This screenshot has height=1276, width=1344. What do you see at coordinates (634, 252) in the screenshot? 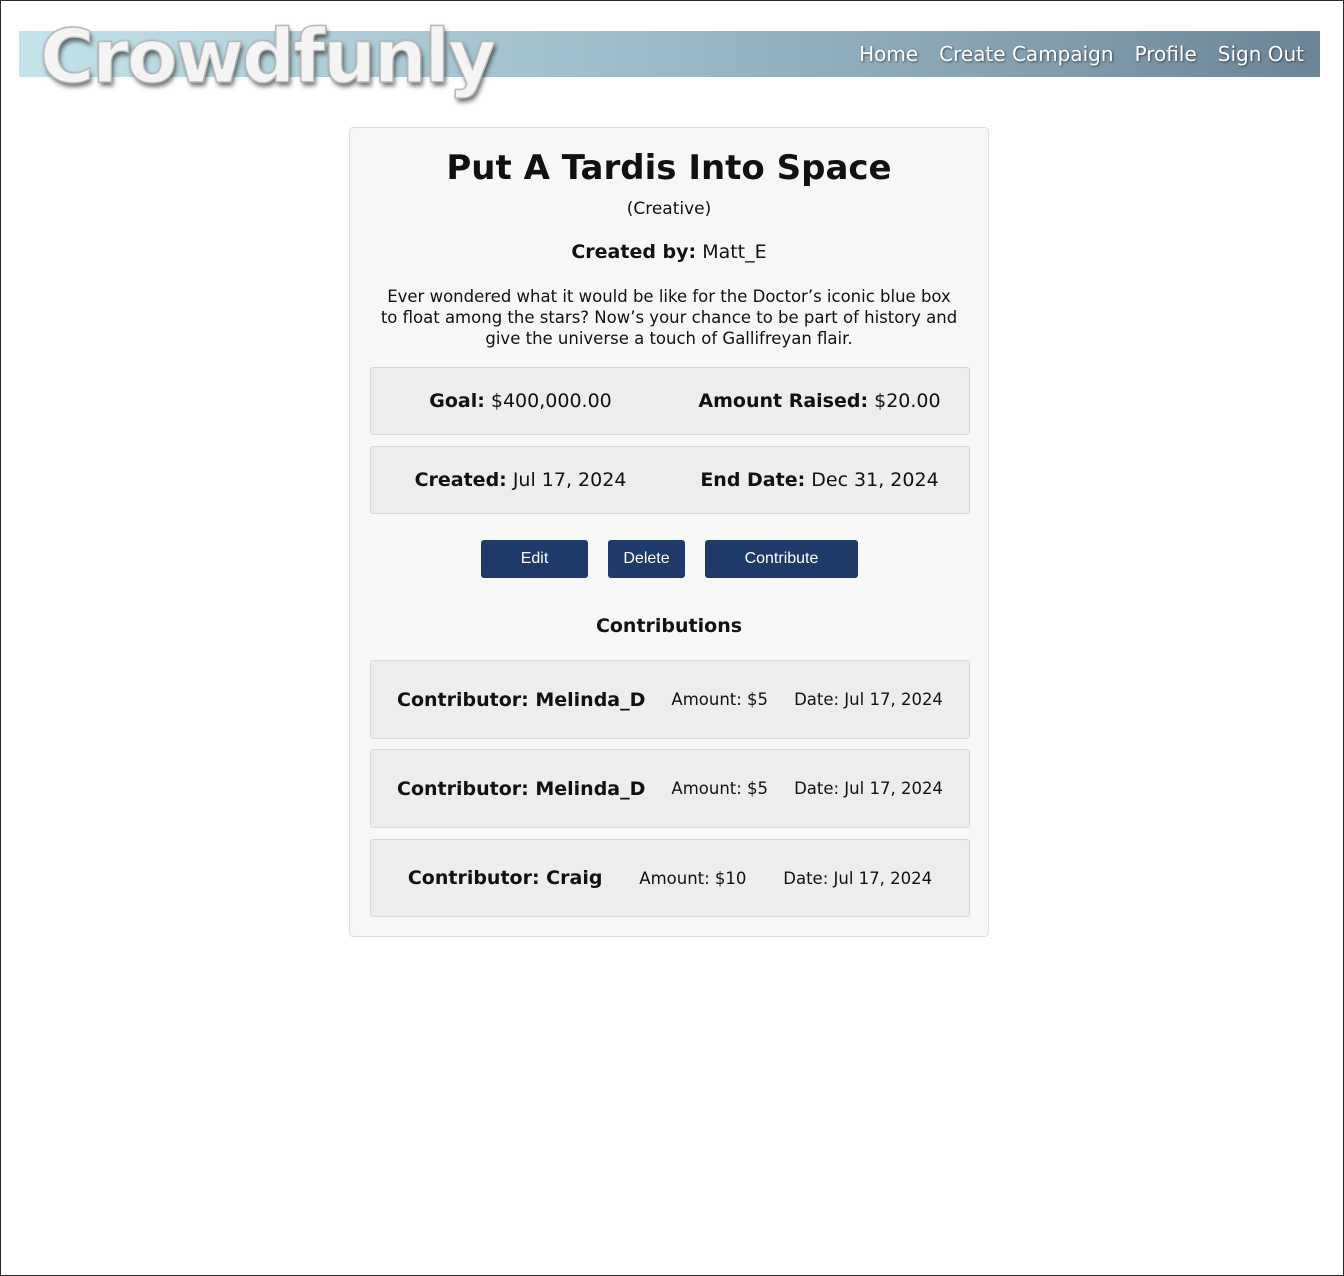
I see `created-by-label: Created by:` at bounding box center [634, 252].